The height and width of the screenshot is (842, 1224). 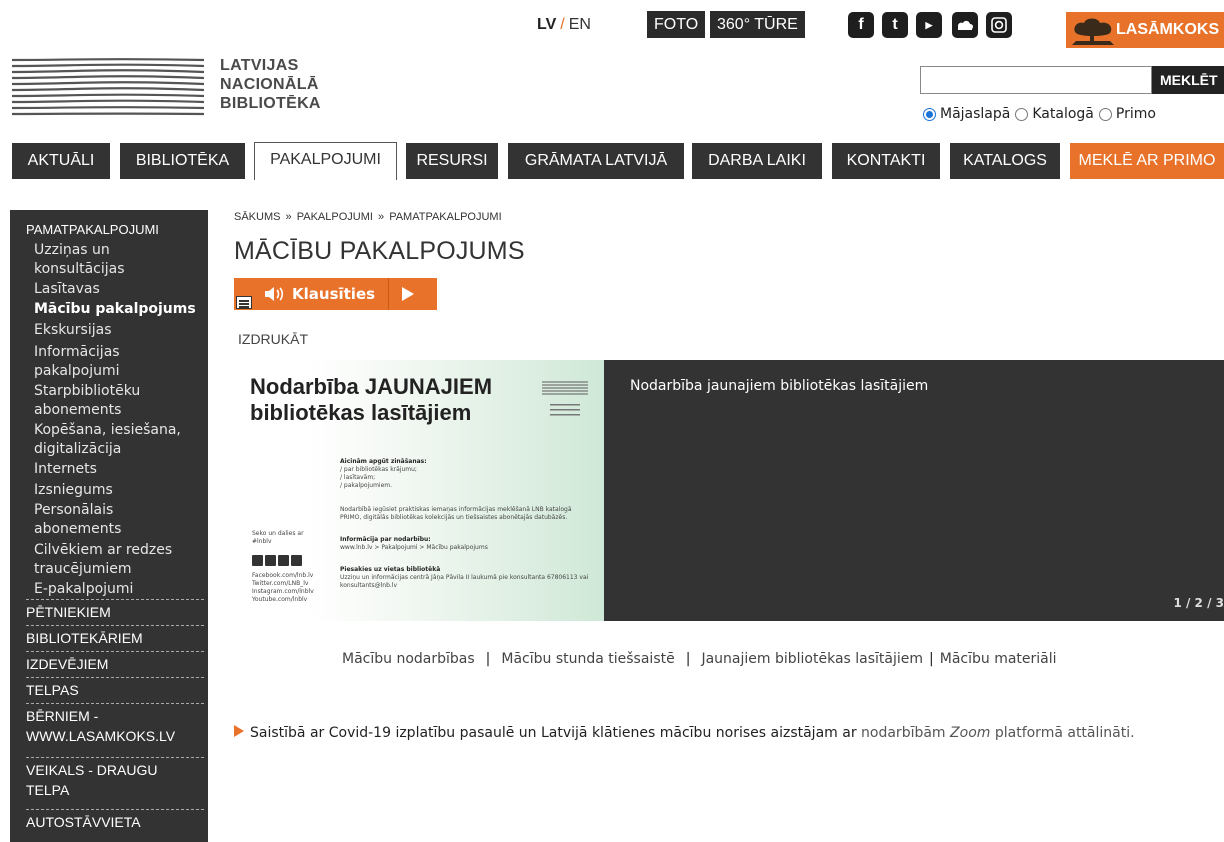 What do you see at coordinates (408, 659) in the screenshot?
I see `link-macibu-nodarbibas: Mācību nodarbības` at bounding box center [408, 659].